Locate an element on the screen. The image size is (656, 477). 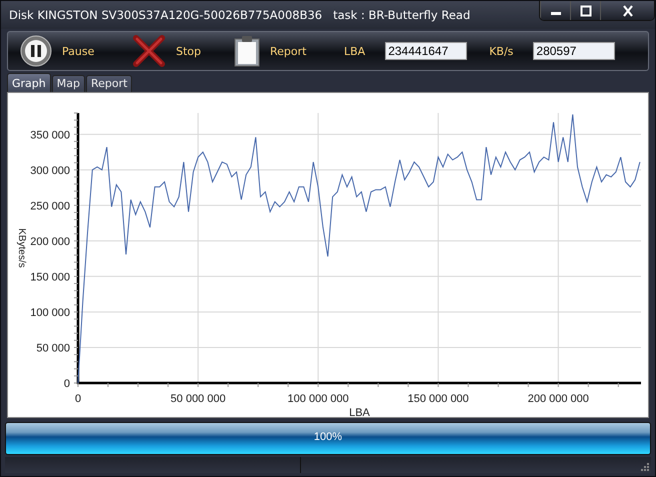
y-axis-label: KBytes/s is located at coordinates (21, 248).